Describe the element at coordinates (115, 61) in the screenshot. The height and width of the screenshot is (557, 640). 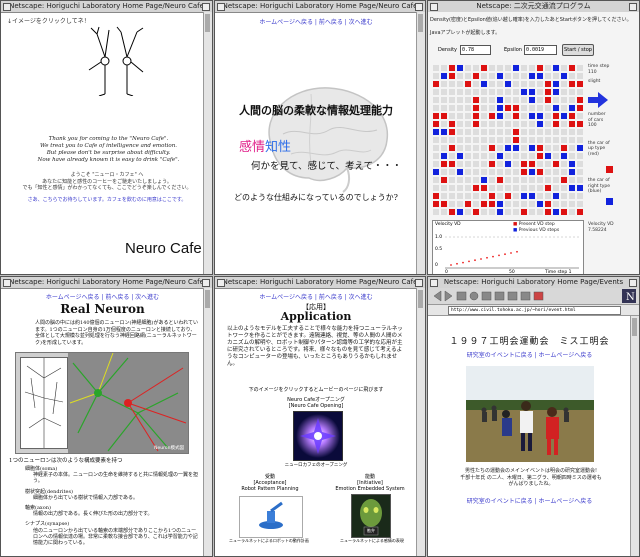
I see `neuron-figure-icon` at that location.